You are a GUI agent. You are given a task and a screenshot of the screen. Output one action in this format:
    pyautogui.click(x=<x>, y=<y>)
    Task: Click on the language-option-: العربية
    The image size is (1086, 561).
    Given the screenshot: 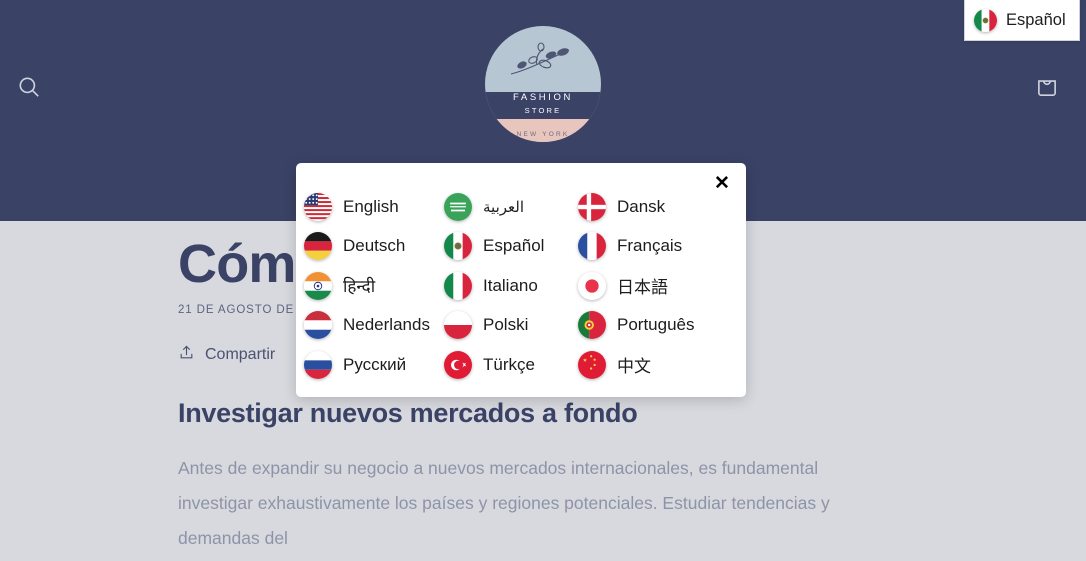 What is the action you would take?
    pyautogui.click(x=505, y=207)
    